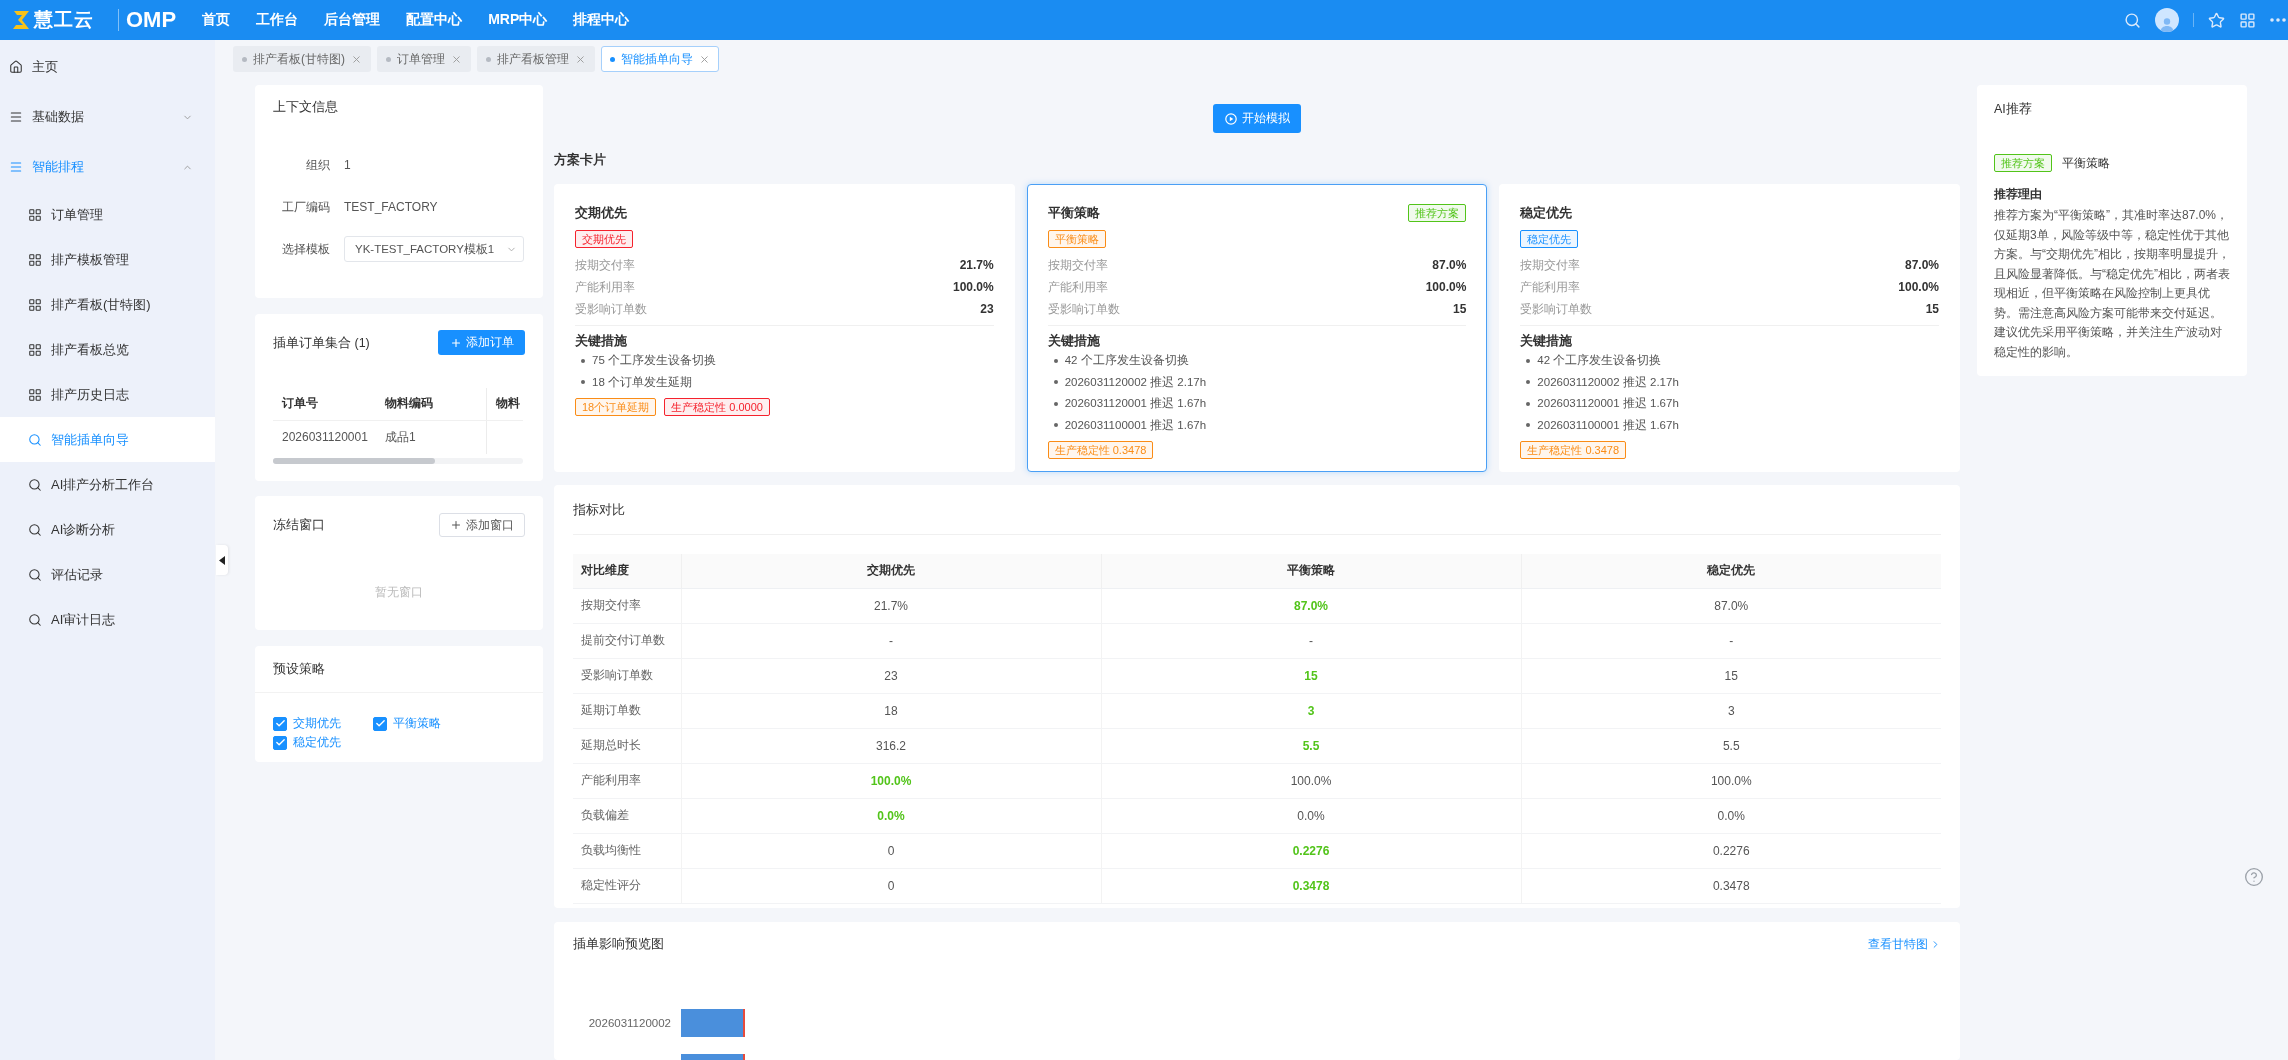 This screenshot has height=1060, width=2288. What do you see at coordinates (1608, 404) in the screenshot?
I see `measure-text: 2026031120001 推迟 1.67h` at bounding box center [1608, 404].